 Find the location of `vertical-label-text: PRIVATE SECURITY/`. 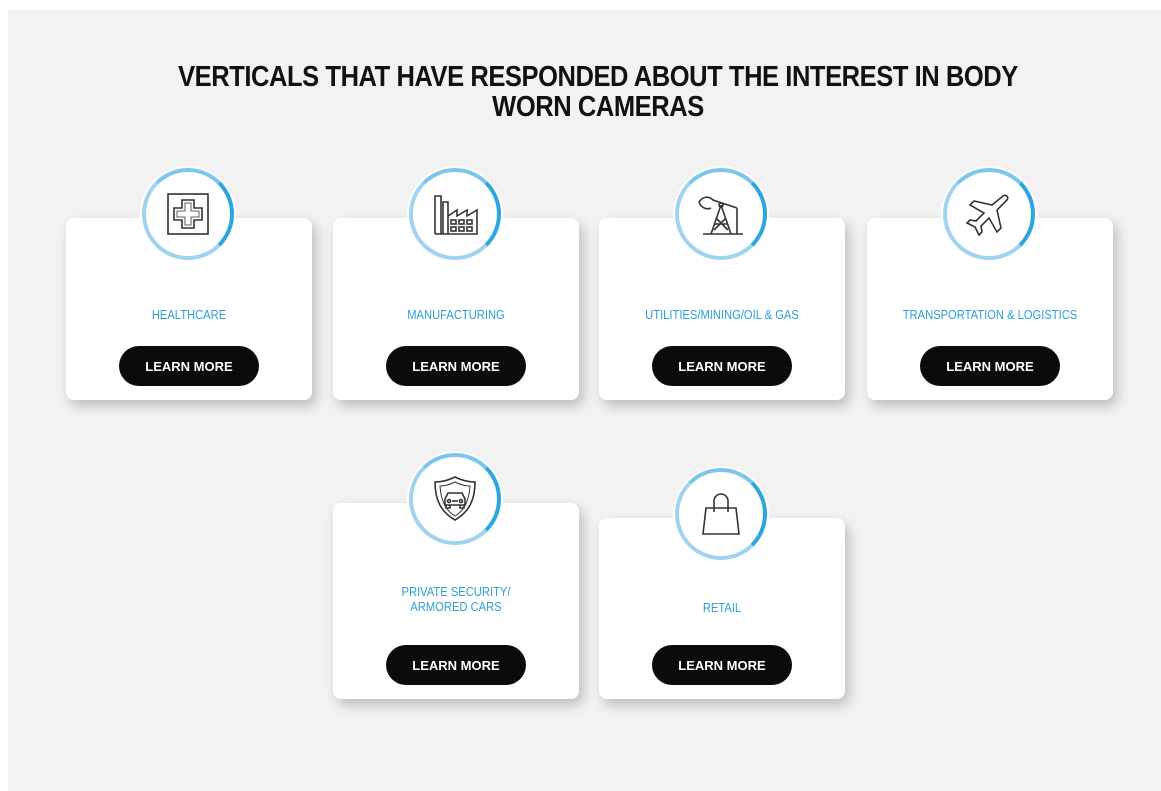

vertical-label-text: PRIVATE SECURITY/ is located at coordinates (456, 591).